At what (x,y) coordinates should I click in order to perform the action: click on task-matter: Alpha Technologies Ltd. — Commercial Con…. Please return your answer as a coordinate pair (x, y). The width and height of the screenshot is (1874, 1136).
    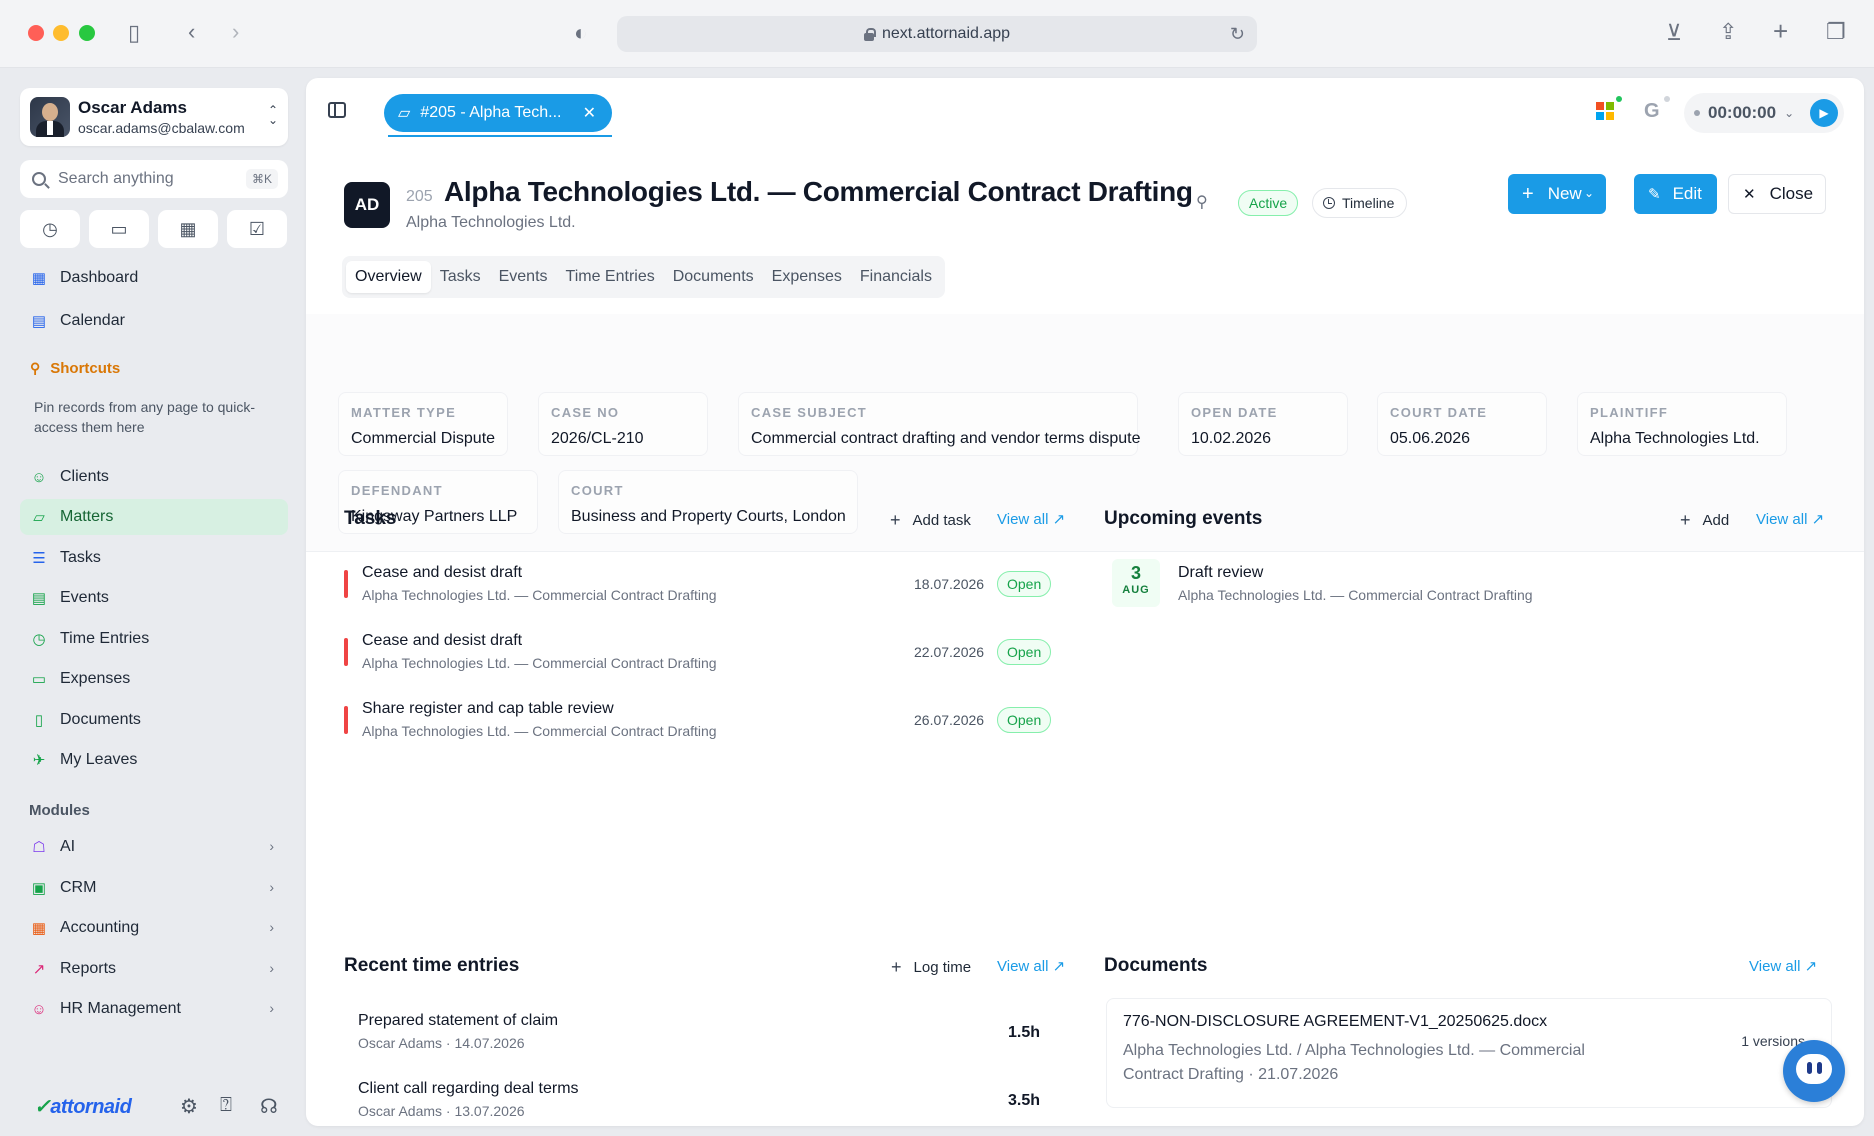
    Looking at the image, I should click on (539, 595).